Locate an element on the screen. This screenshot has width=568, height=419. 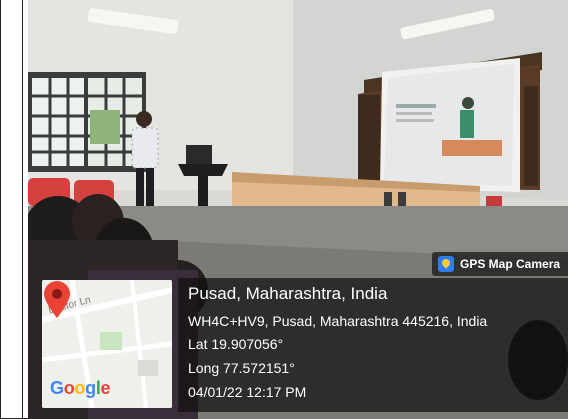
location-pin-icon is located at coordinates (57, 299).